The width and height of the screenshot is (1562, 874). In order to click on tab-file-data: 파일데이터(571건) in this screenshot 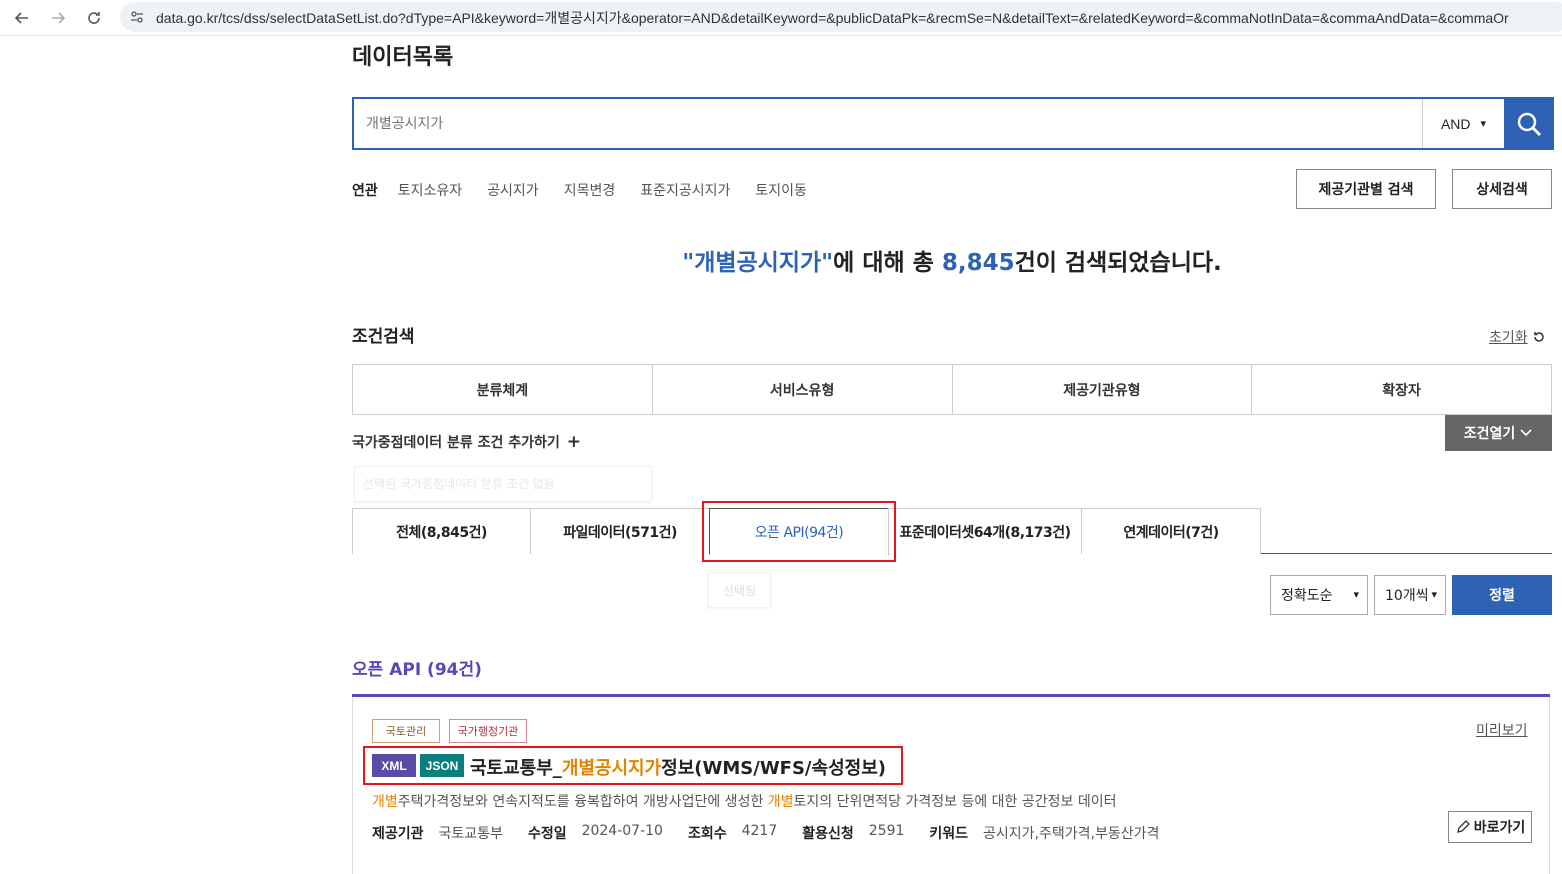, I will do `click(620, 531)`.